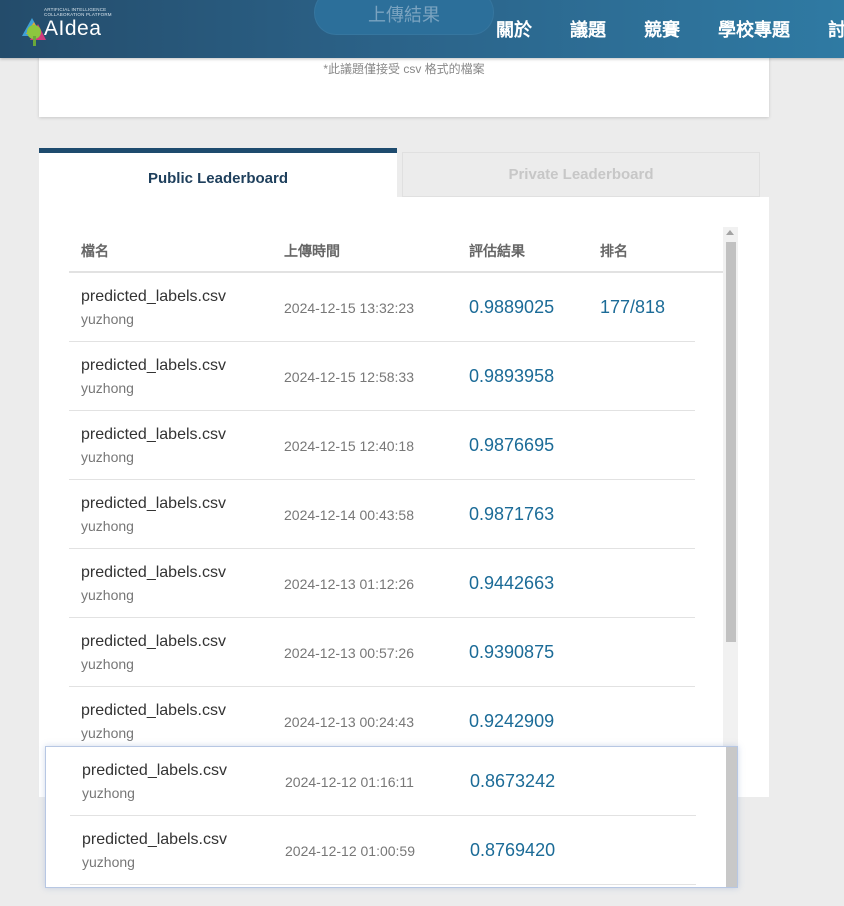  What do you see at coordinates (95, 251) in the screenshot?
I see `column-header-filename: 檔名` at bounding box center [95, 251].